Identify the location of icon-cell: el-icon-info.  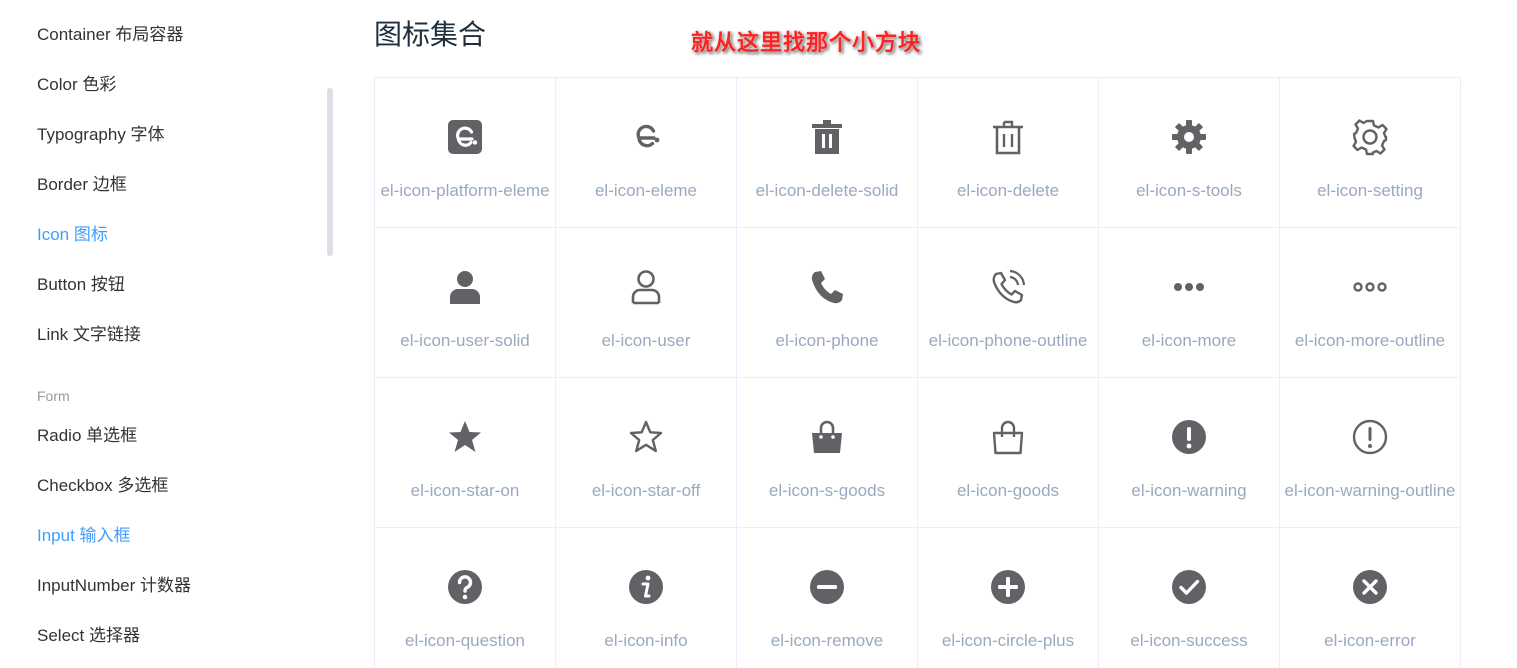
(646, 598).